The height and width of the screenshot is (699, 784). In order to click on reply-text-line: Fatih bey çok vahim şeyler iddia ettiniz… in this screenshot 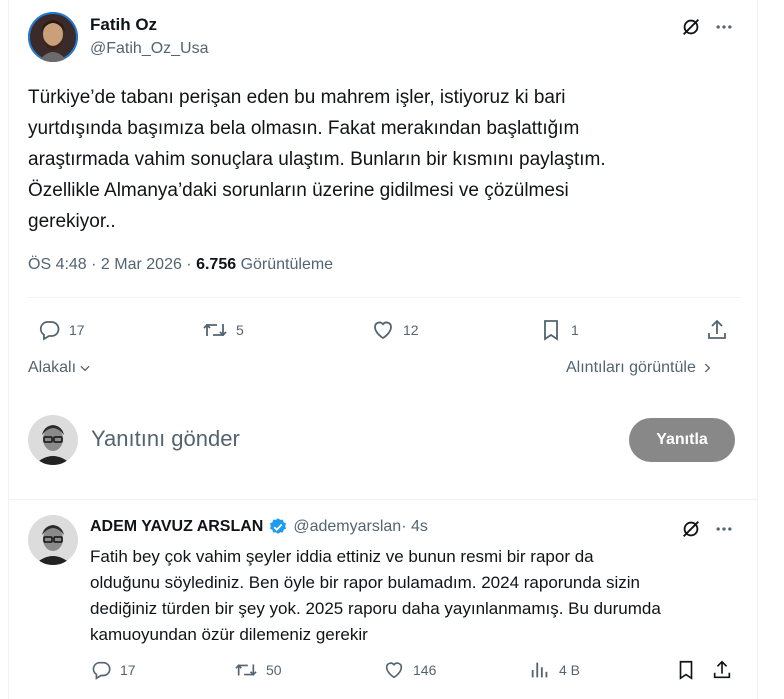, I will do `click(342, 556)`.